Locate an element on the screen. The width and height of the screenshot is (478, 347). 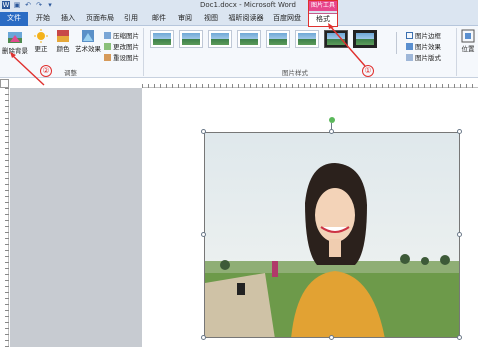
resize-handle-se is located at coordinates (459, 337).